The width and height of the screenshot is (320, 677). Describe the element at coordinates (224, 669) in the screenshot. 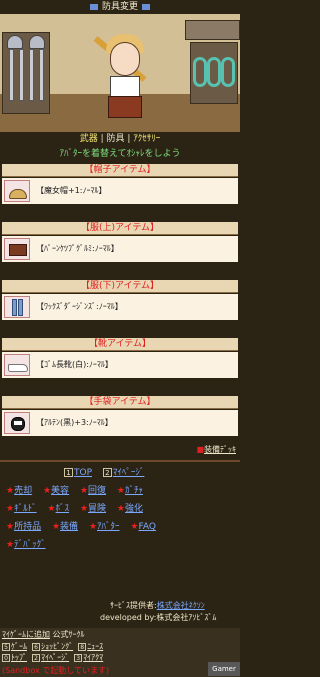

I see `site-watermark: Gamer` at that location.